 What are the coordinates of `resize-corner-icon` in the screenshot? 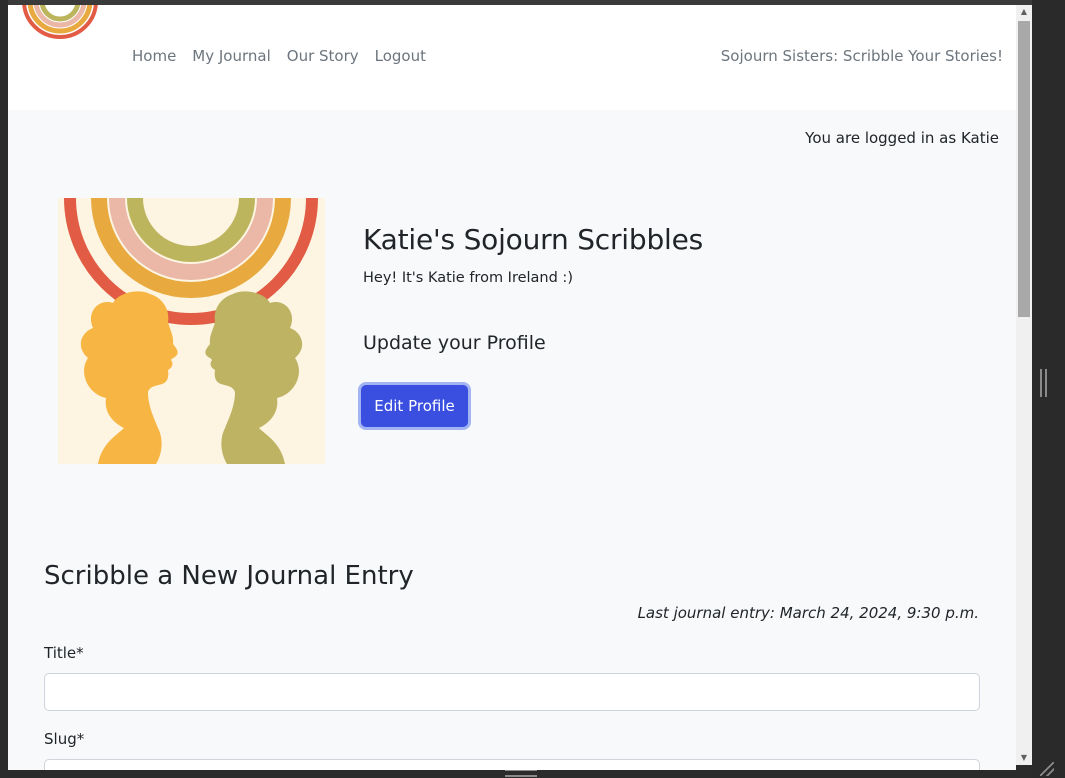 It's located at (1047, 769).